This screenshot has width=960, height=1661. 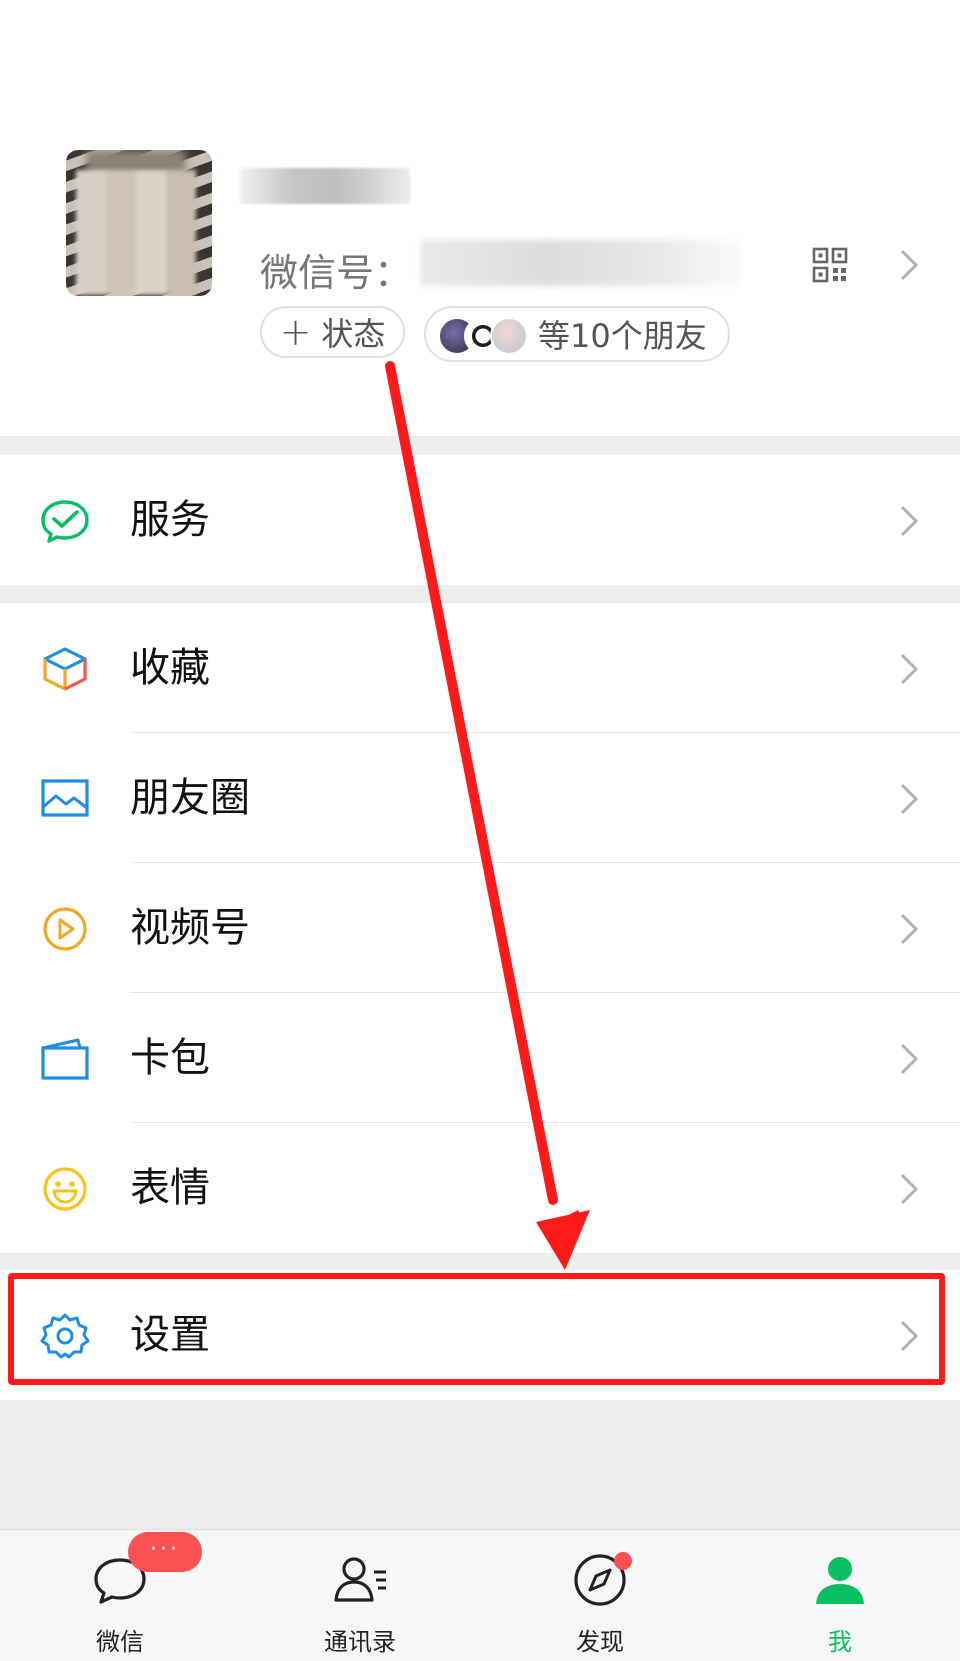 What do you see at coordinates (120, 1642) in the screenshot?
I see `tab-label: 微信` at bounding box center [120, 1642].